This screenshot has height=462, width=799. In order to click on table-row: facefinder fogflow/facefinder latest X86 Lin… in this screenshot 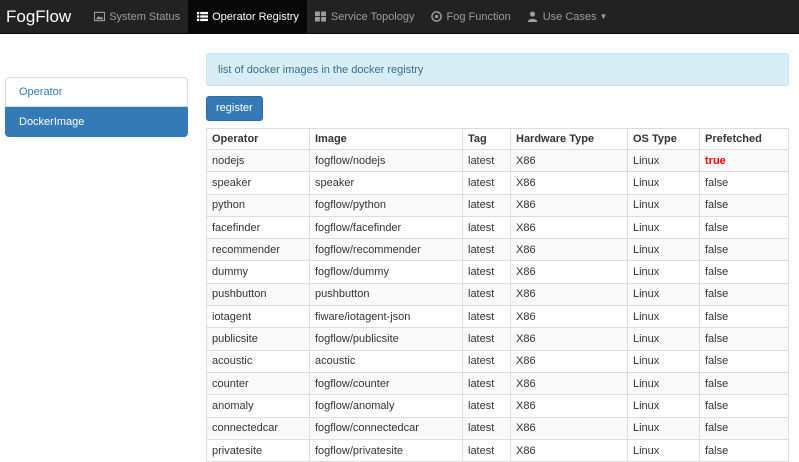, I will do `click(497, 227)`.